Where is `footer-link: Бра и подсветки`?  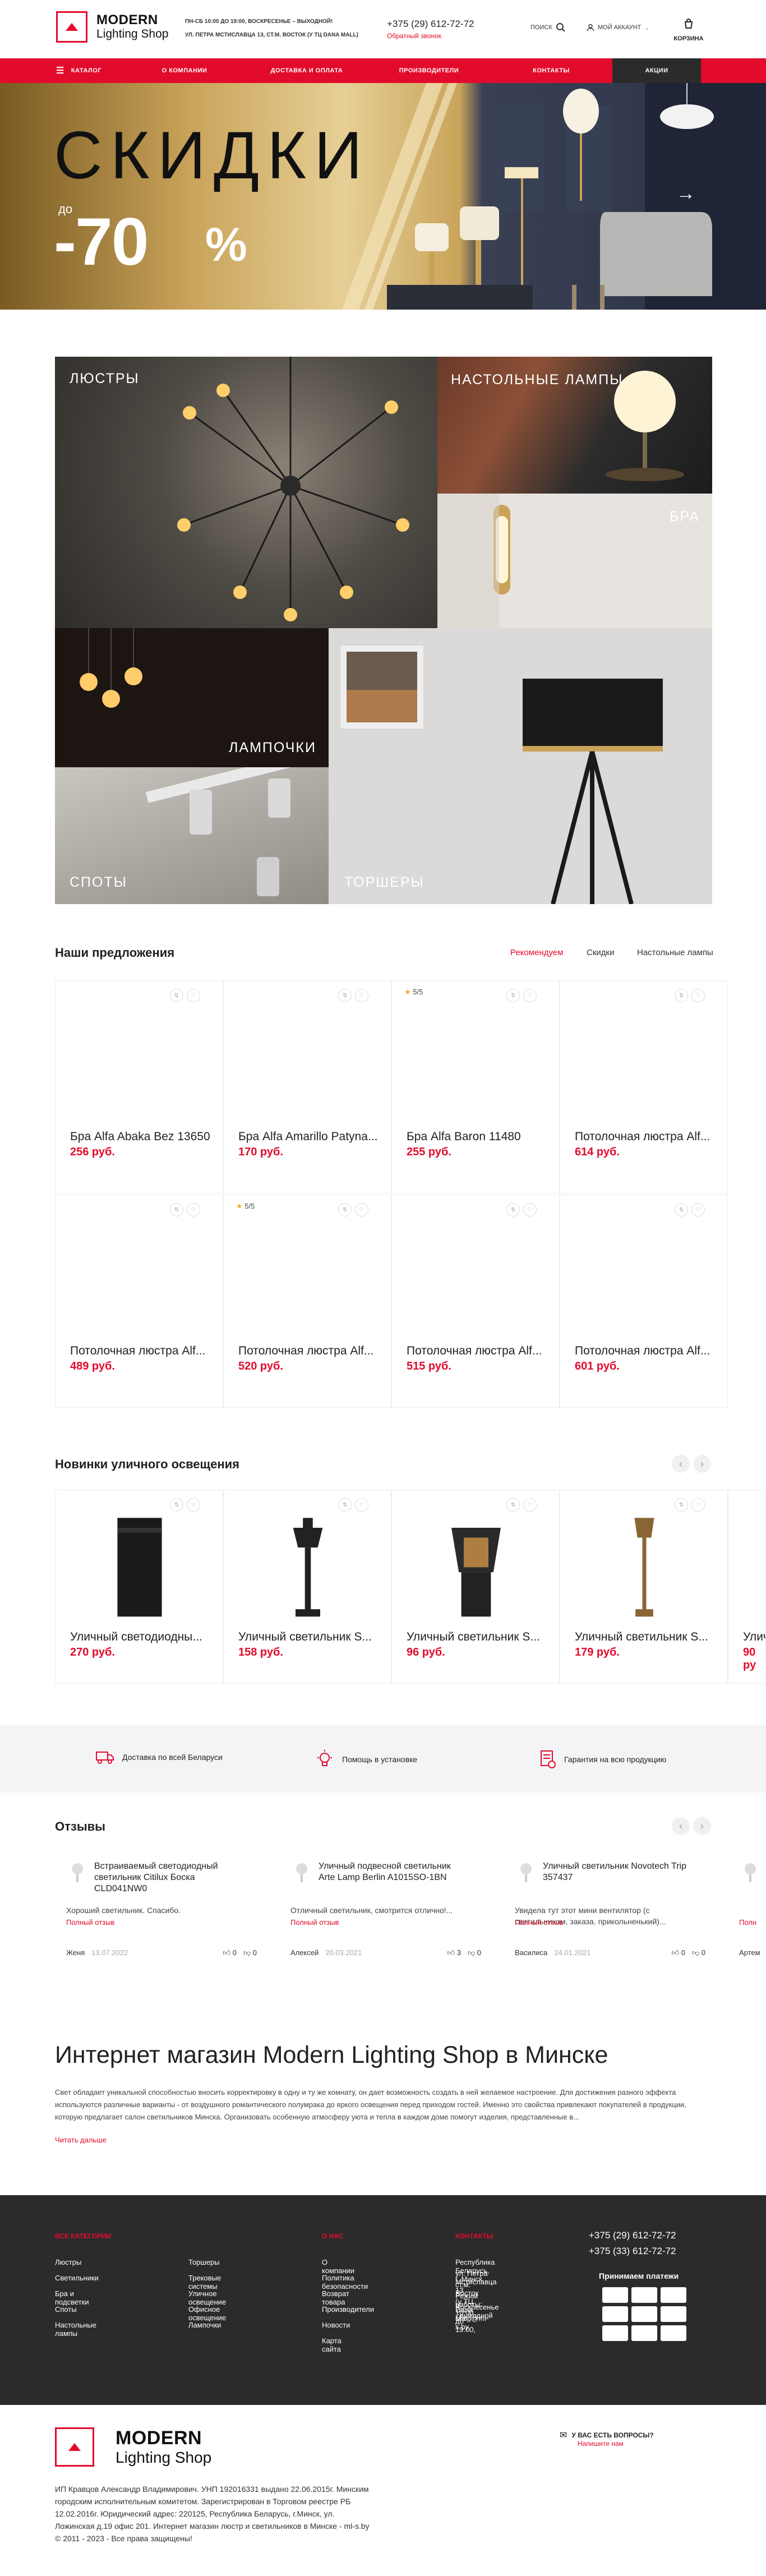
footer-link: Бра и подсветки is located at coordinates (72, 2297).